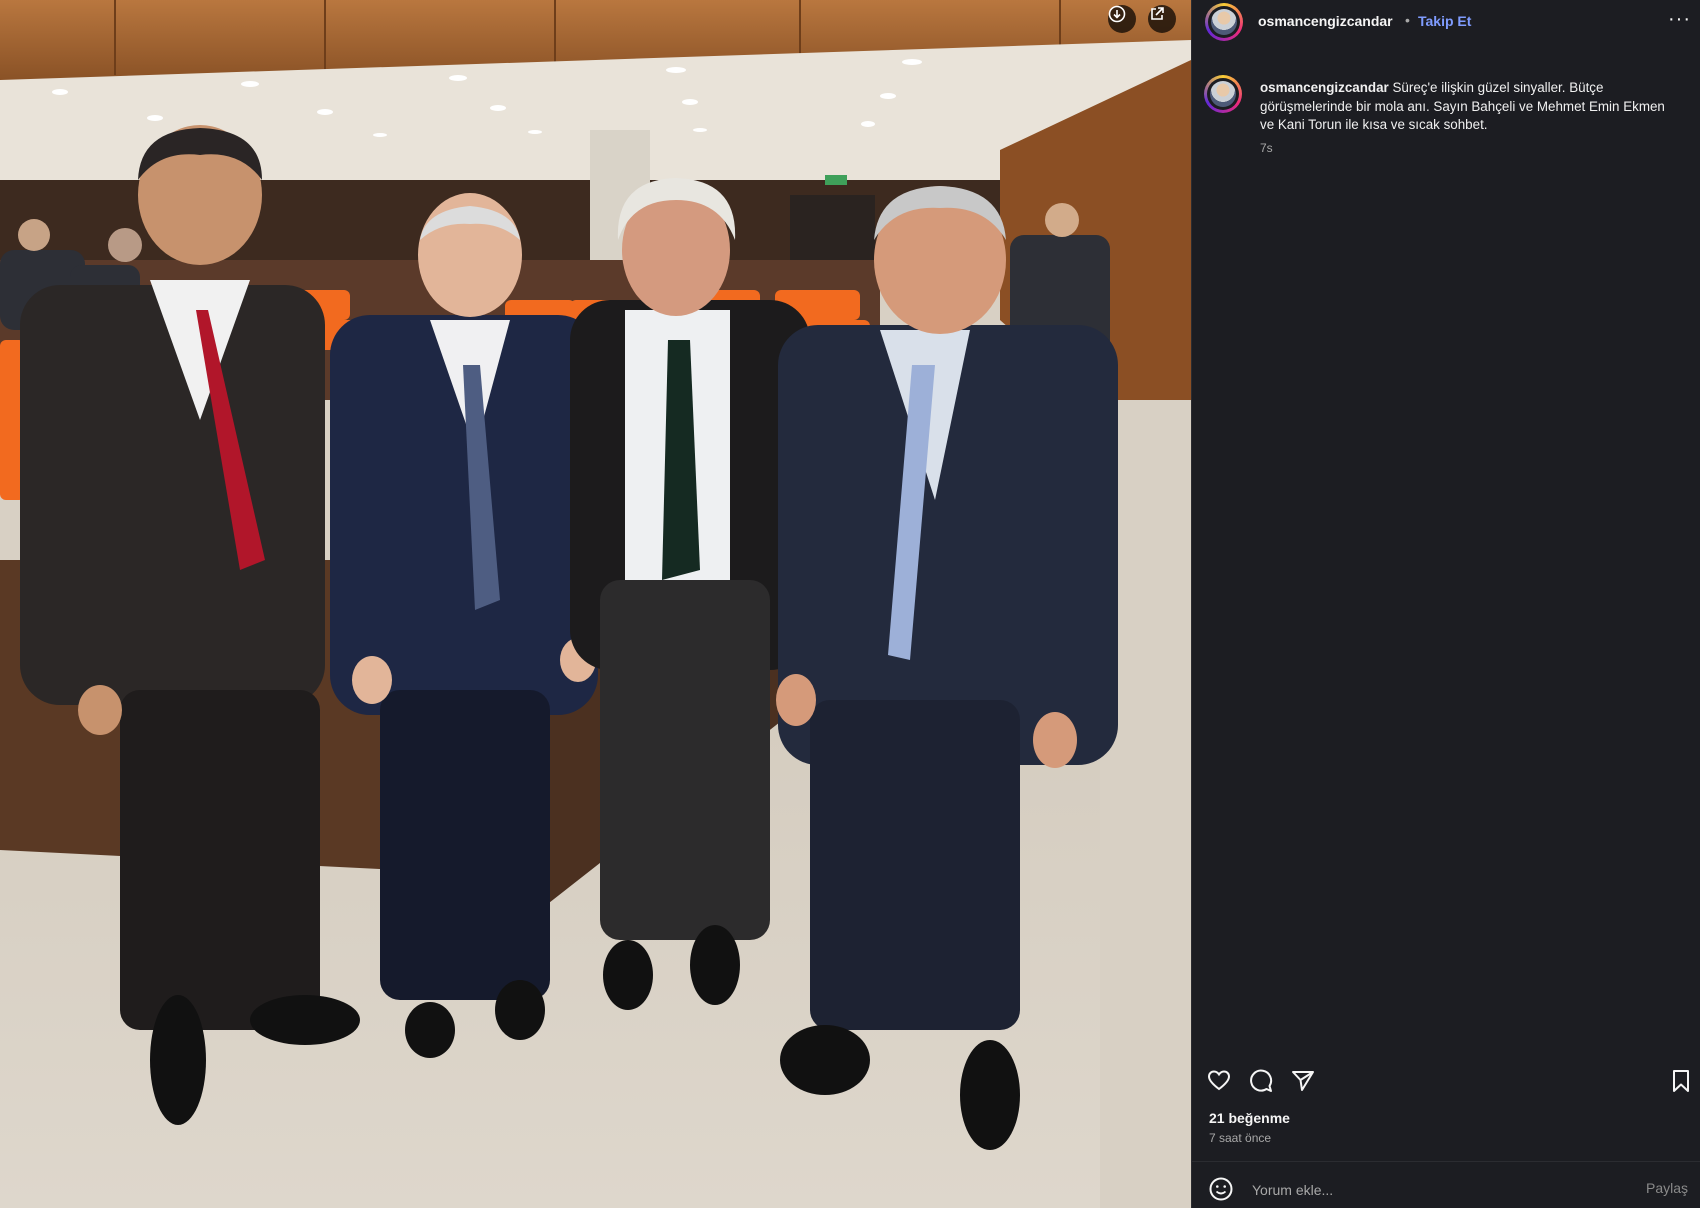 The height and width of the screenshot is (1208, 1700). I want to click on post-time-ago: 7 saat önce, so click(1240, 1138).